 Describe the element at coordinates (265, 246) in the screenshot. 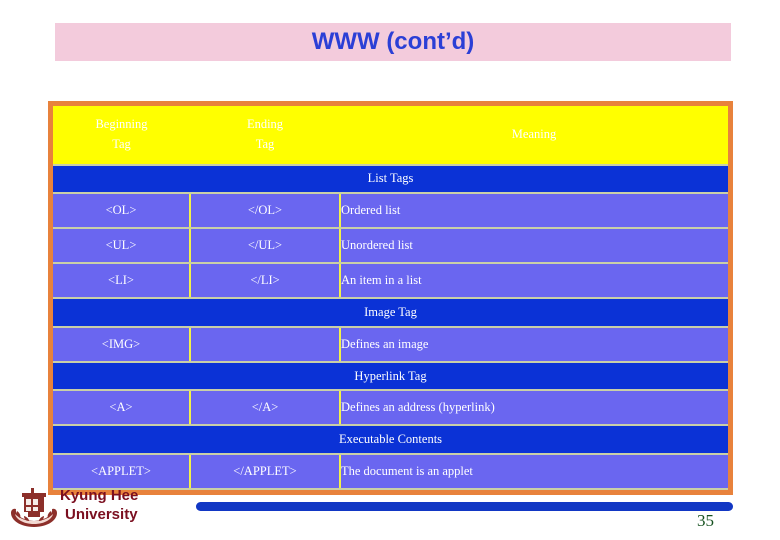

I see `cell-ending-tag: </UL>` at that location.